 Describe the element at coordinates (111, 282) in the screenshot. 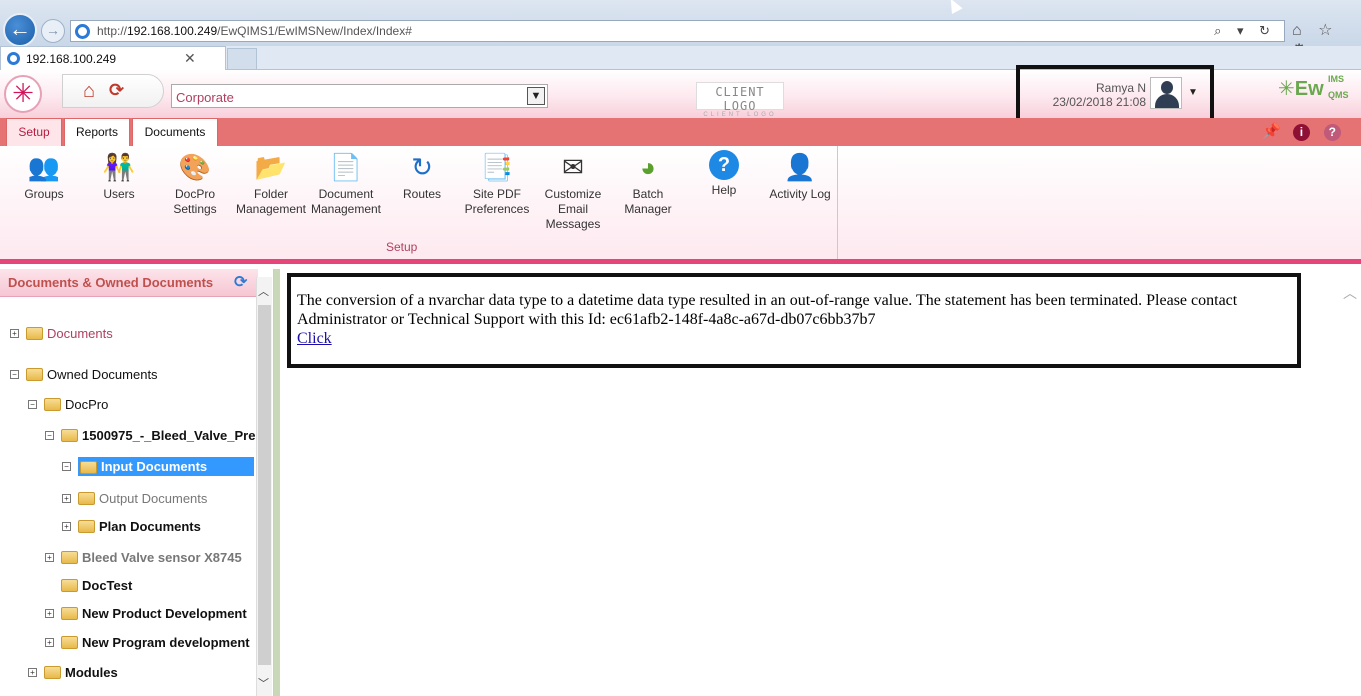

I see `tree-panel-title: Documents & Owned Documents` at that location.